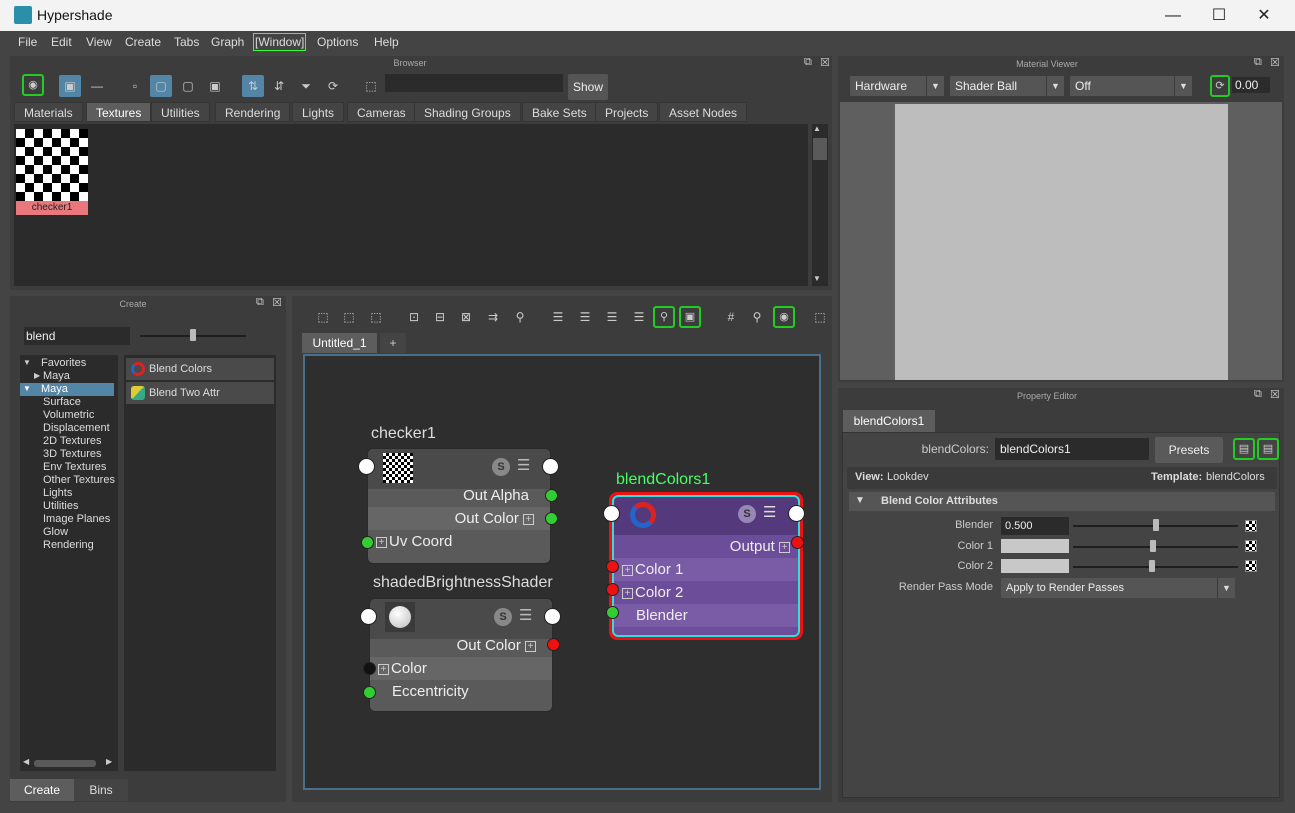 The image size is (1295, 813). I want to click on tab-bake-sets: Bake Sets, so click(559, 112).